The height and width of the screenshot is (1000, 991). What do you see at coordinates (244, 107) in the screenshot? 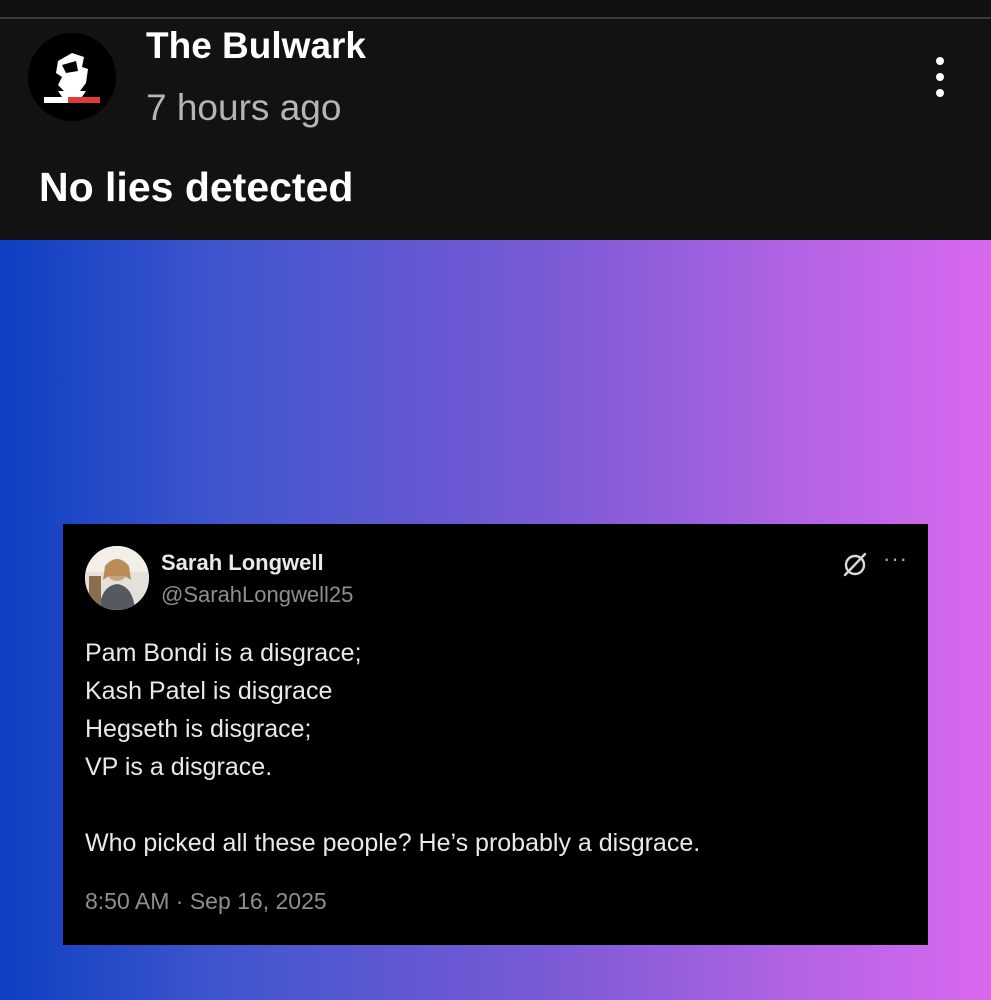
I see `post-timestamp: 7 hours ago` at bounding box center [244, 107].